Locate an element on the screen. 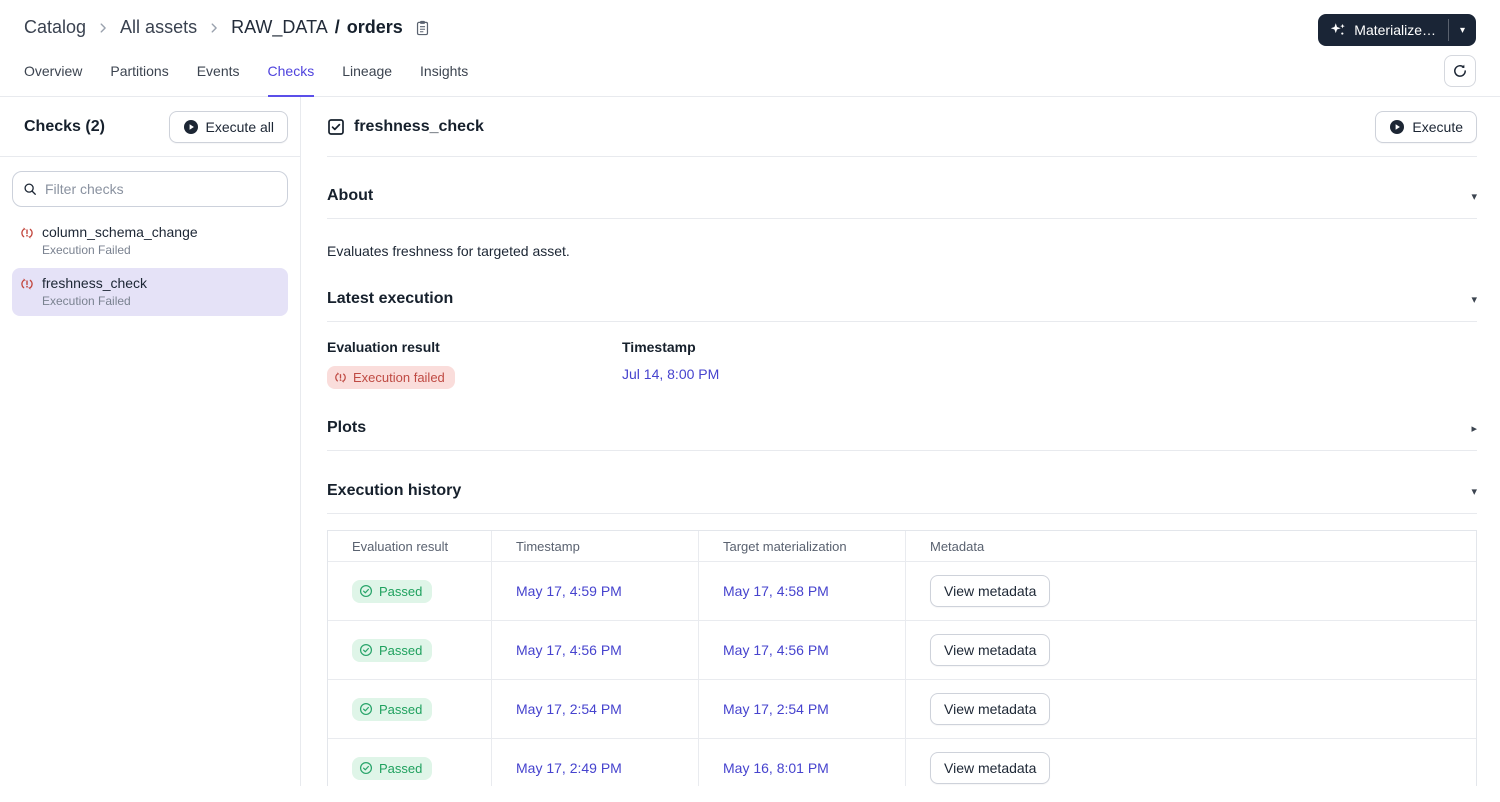 Image resolution: width=1500 pixels, height=802 pixels. check-item-freshness-check: freshness_check Execution Failed is located at coordinates (150, 292).